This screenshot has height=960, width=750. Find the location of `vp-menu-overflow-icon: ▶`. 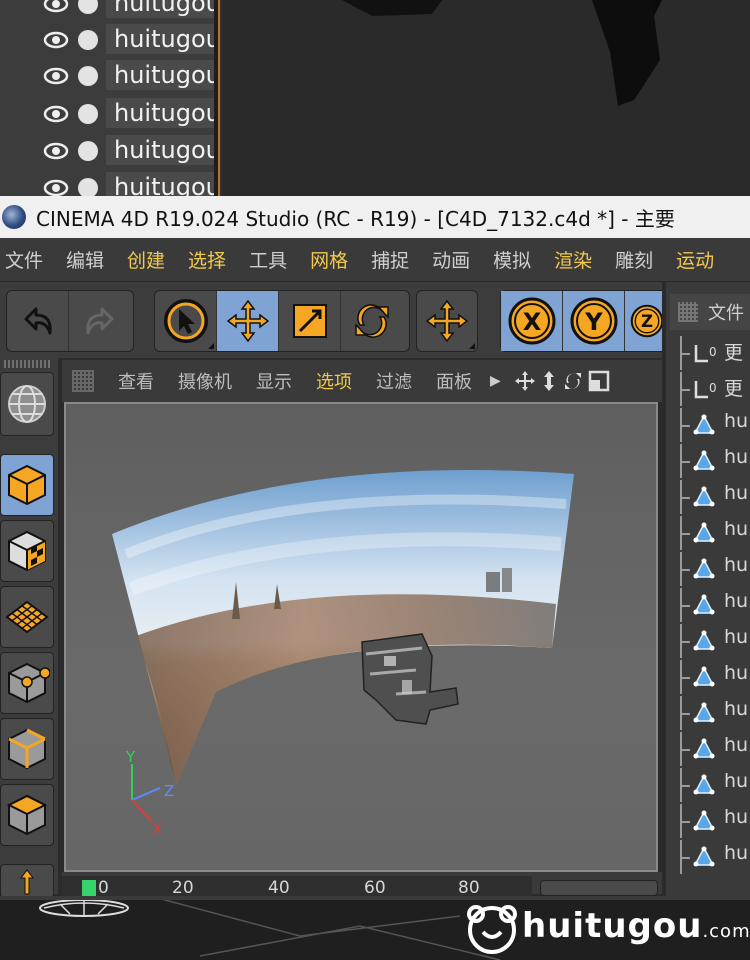

vp-menu-overflow-icon: ▶ is located at coordinates (495, 381).